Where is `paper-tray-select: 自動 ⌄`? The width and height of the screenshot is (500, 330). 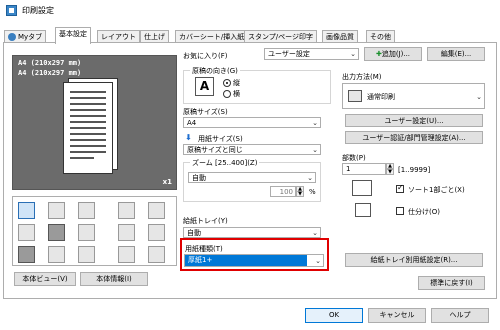
paper-tray-select: 自動 ⌄ is located at coordinates (252, 232).